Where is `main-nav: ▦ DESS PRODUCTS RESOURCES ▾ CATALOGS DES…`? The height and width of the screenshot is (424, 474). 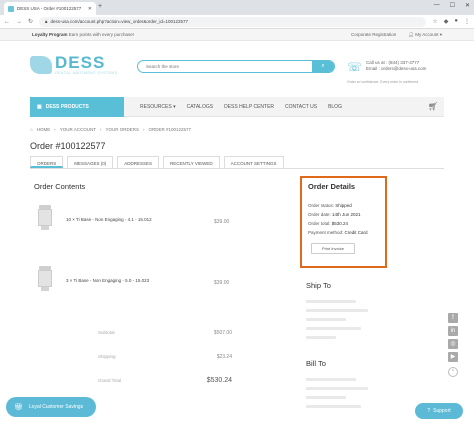
main-nav: ▦ DESS PRODUCTS RESOURCES ▾ CATALOGS DES… is located at coordinates (237, 107).